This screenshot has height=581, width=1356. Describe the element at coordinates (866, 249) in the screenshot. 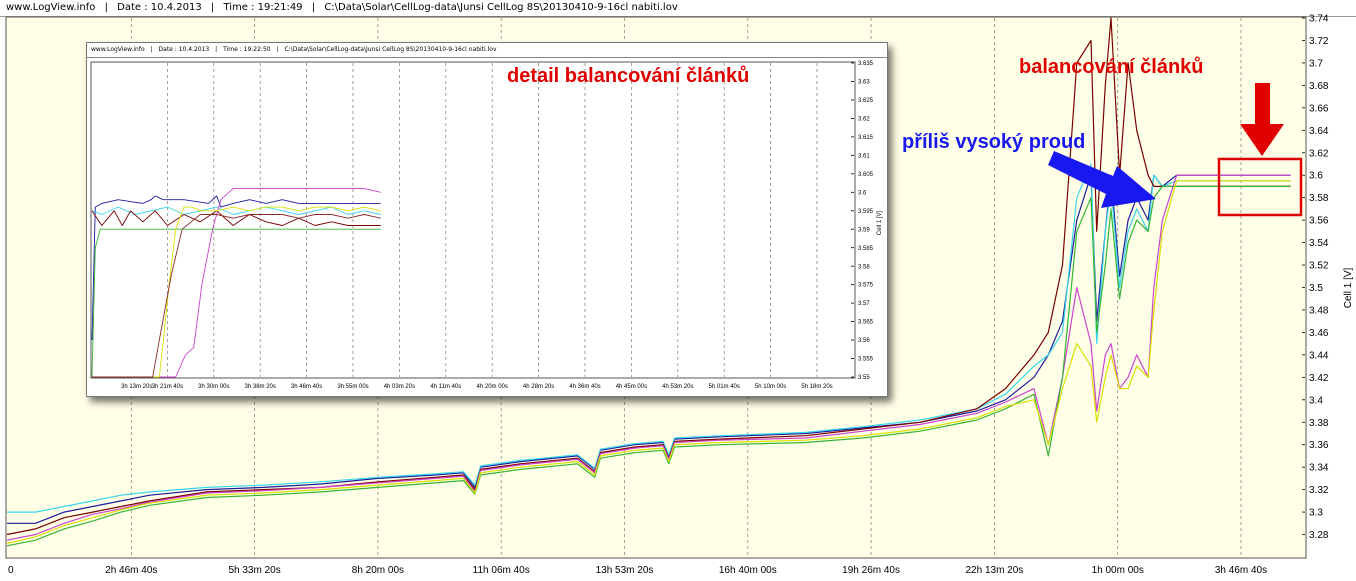

I see `y-tick-label: 3.585` at that location.